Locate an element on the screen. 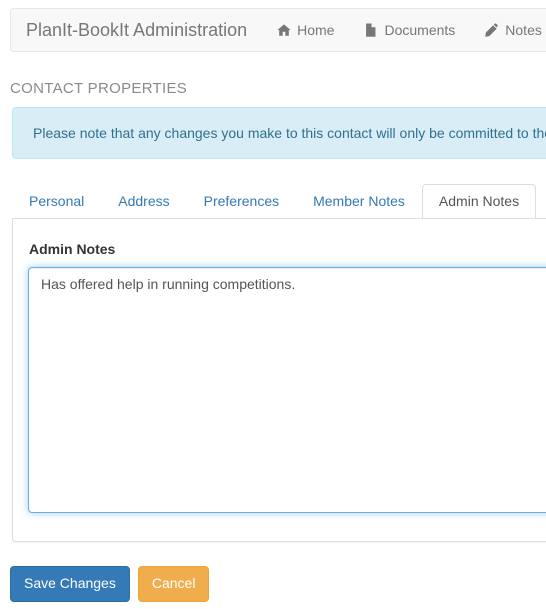  tab-preferences: Preferences is located at coordinates (241, 201).